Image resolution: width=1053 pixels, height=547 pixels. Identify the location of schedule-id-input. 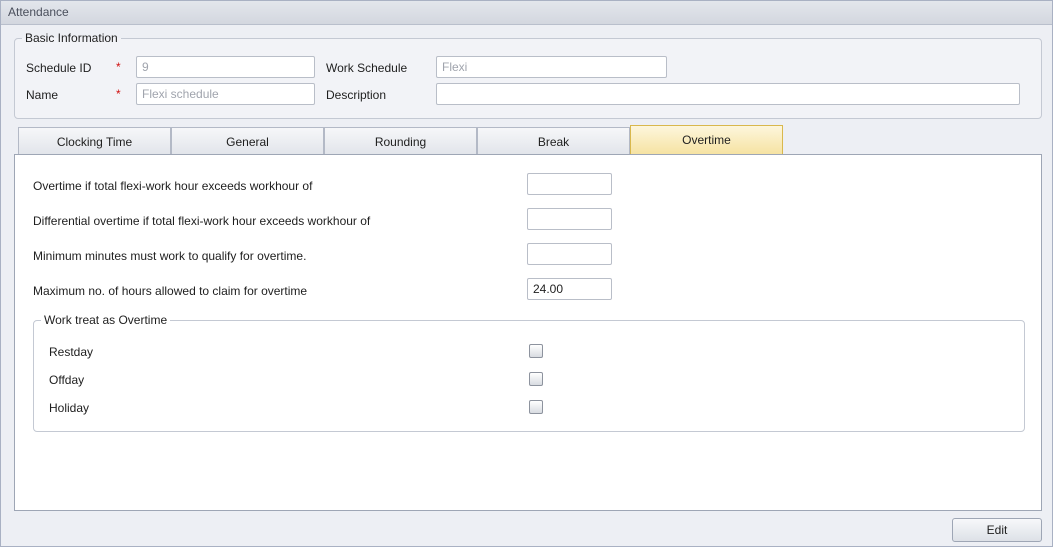
(225, 67).